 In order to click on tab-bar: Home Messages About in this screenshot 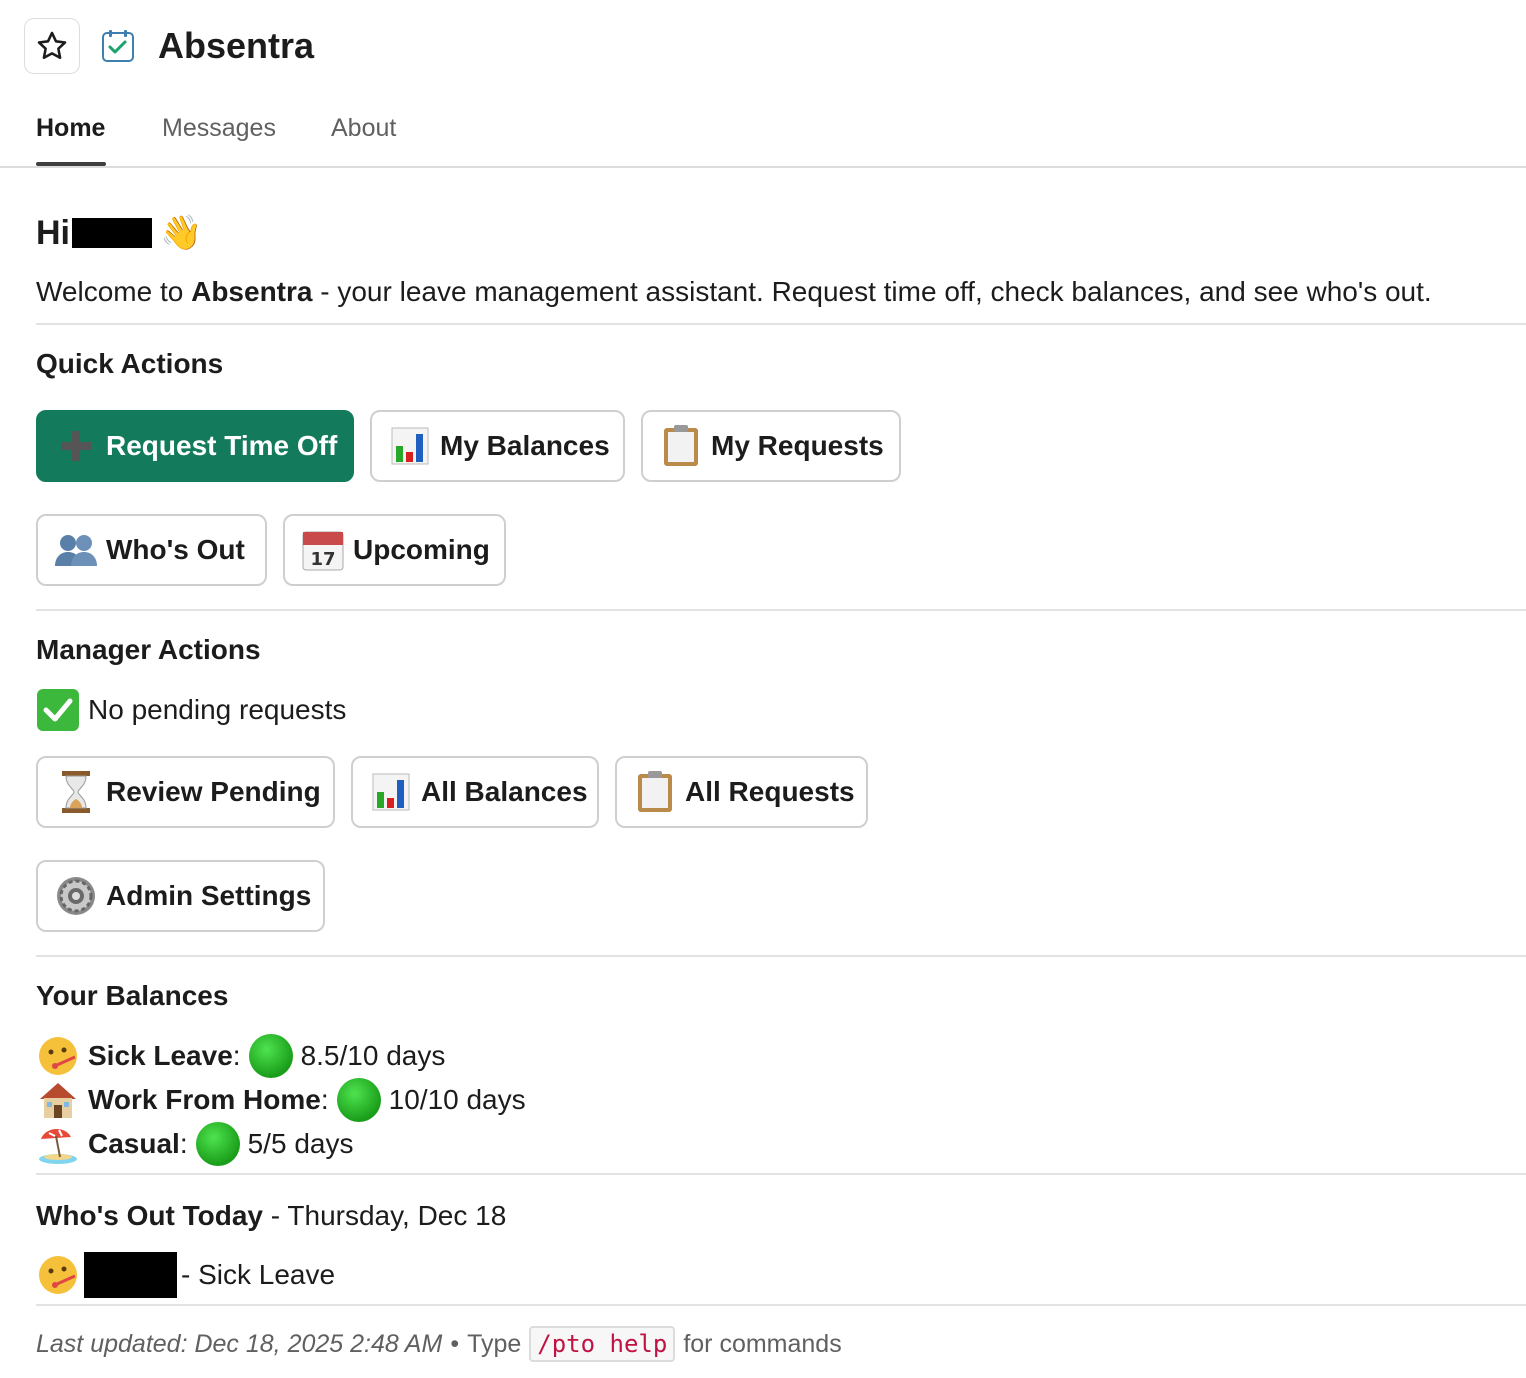, I will do `click(763, 134)`.